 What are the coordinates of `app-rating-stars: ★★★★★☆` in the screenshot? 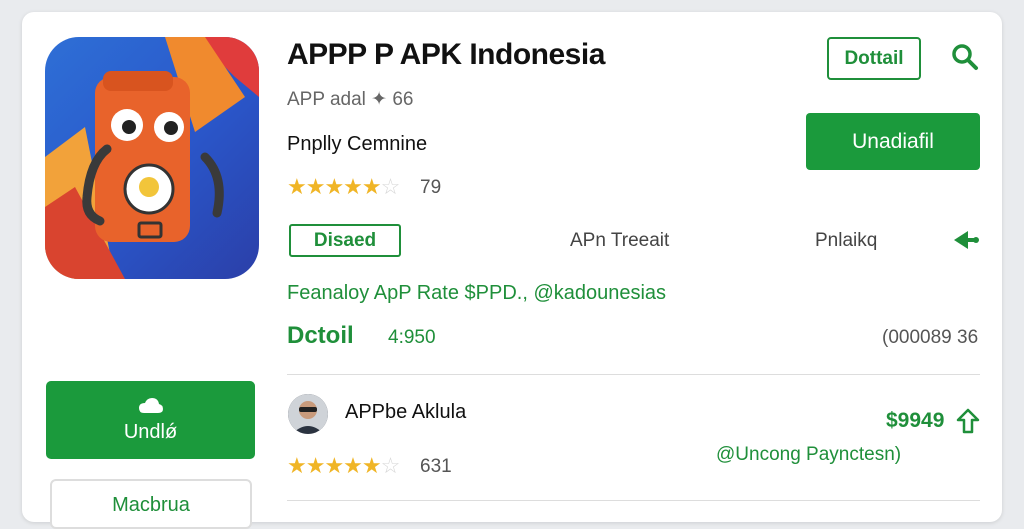 It's located at (343, 186).